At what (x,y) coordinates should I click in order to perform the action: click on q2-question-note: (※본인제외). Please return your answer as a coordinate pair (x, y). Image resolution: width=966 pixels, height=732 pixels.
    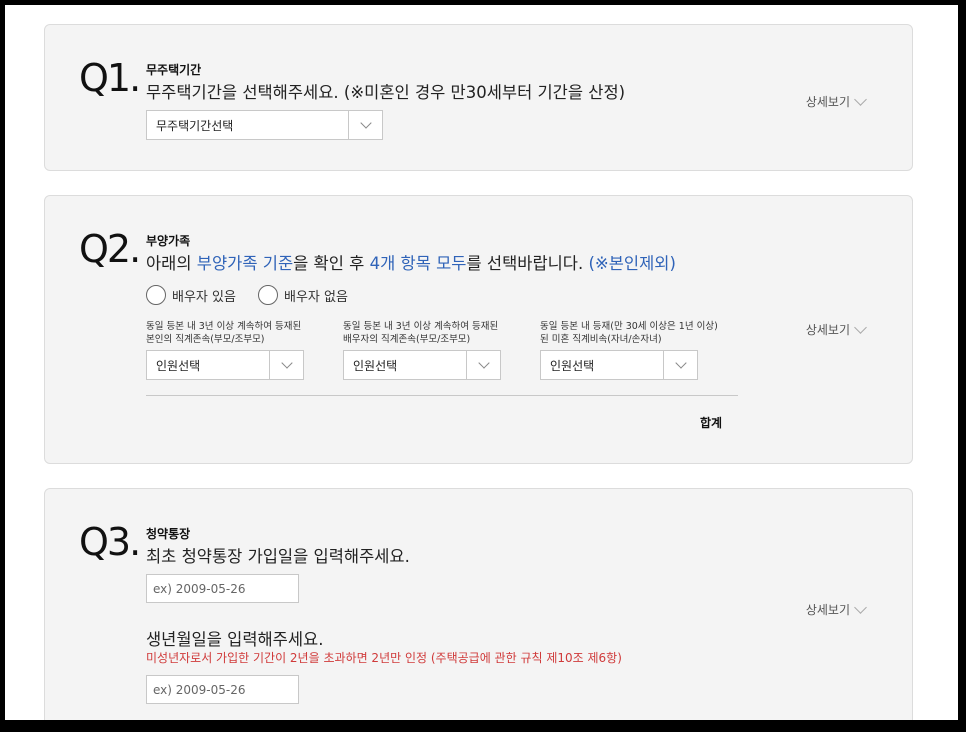
    Looking at the image, I should click on (632, 263).